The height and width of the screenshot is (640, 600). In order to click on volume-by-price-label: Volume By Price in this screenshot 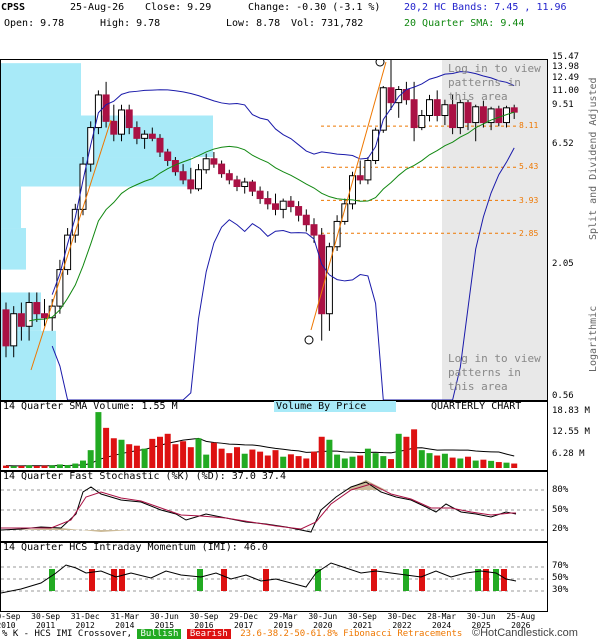, I will do `click(335, 406)`.